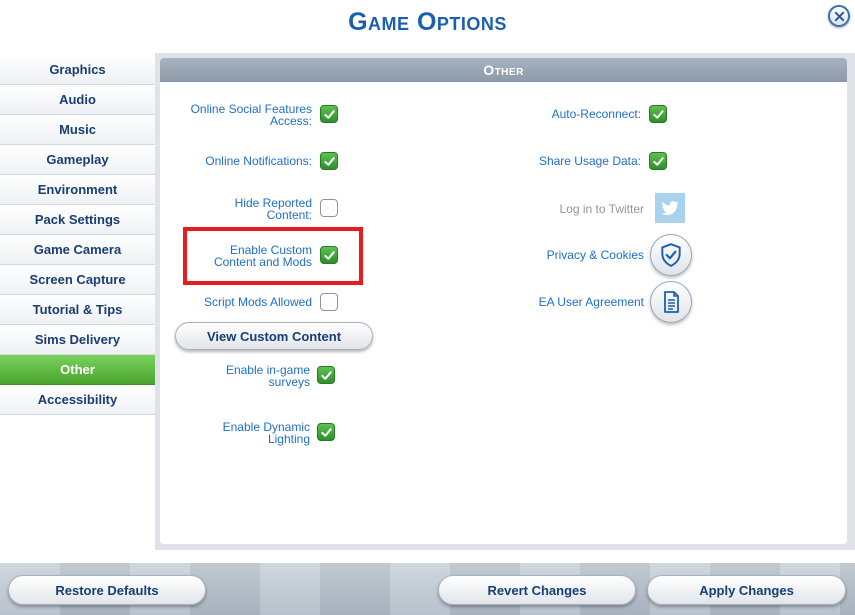 Image resolution: width=855 pixels, height=615 pixels. What do you see at coordinates (602, 209) in the screenshot?
I see `twitter-login-label: Log in to Twitter` at bounding box center [602, 209].